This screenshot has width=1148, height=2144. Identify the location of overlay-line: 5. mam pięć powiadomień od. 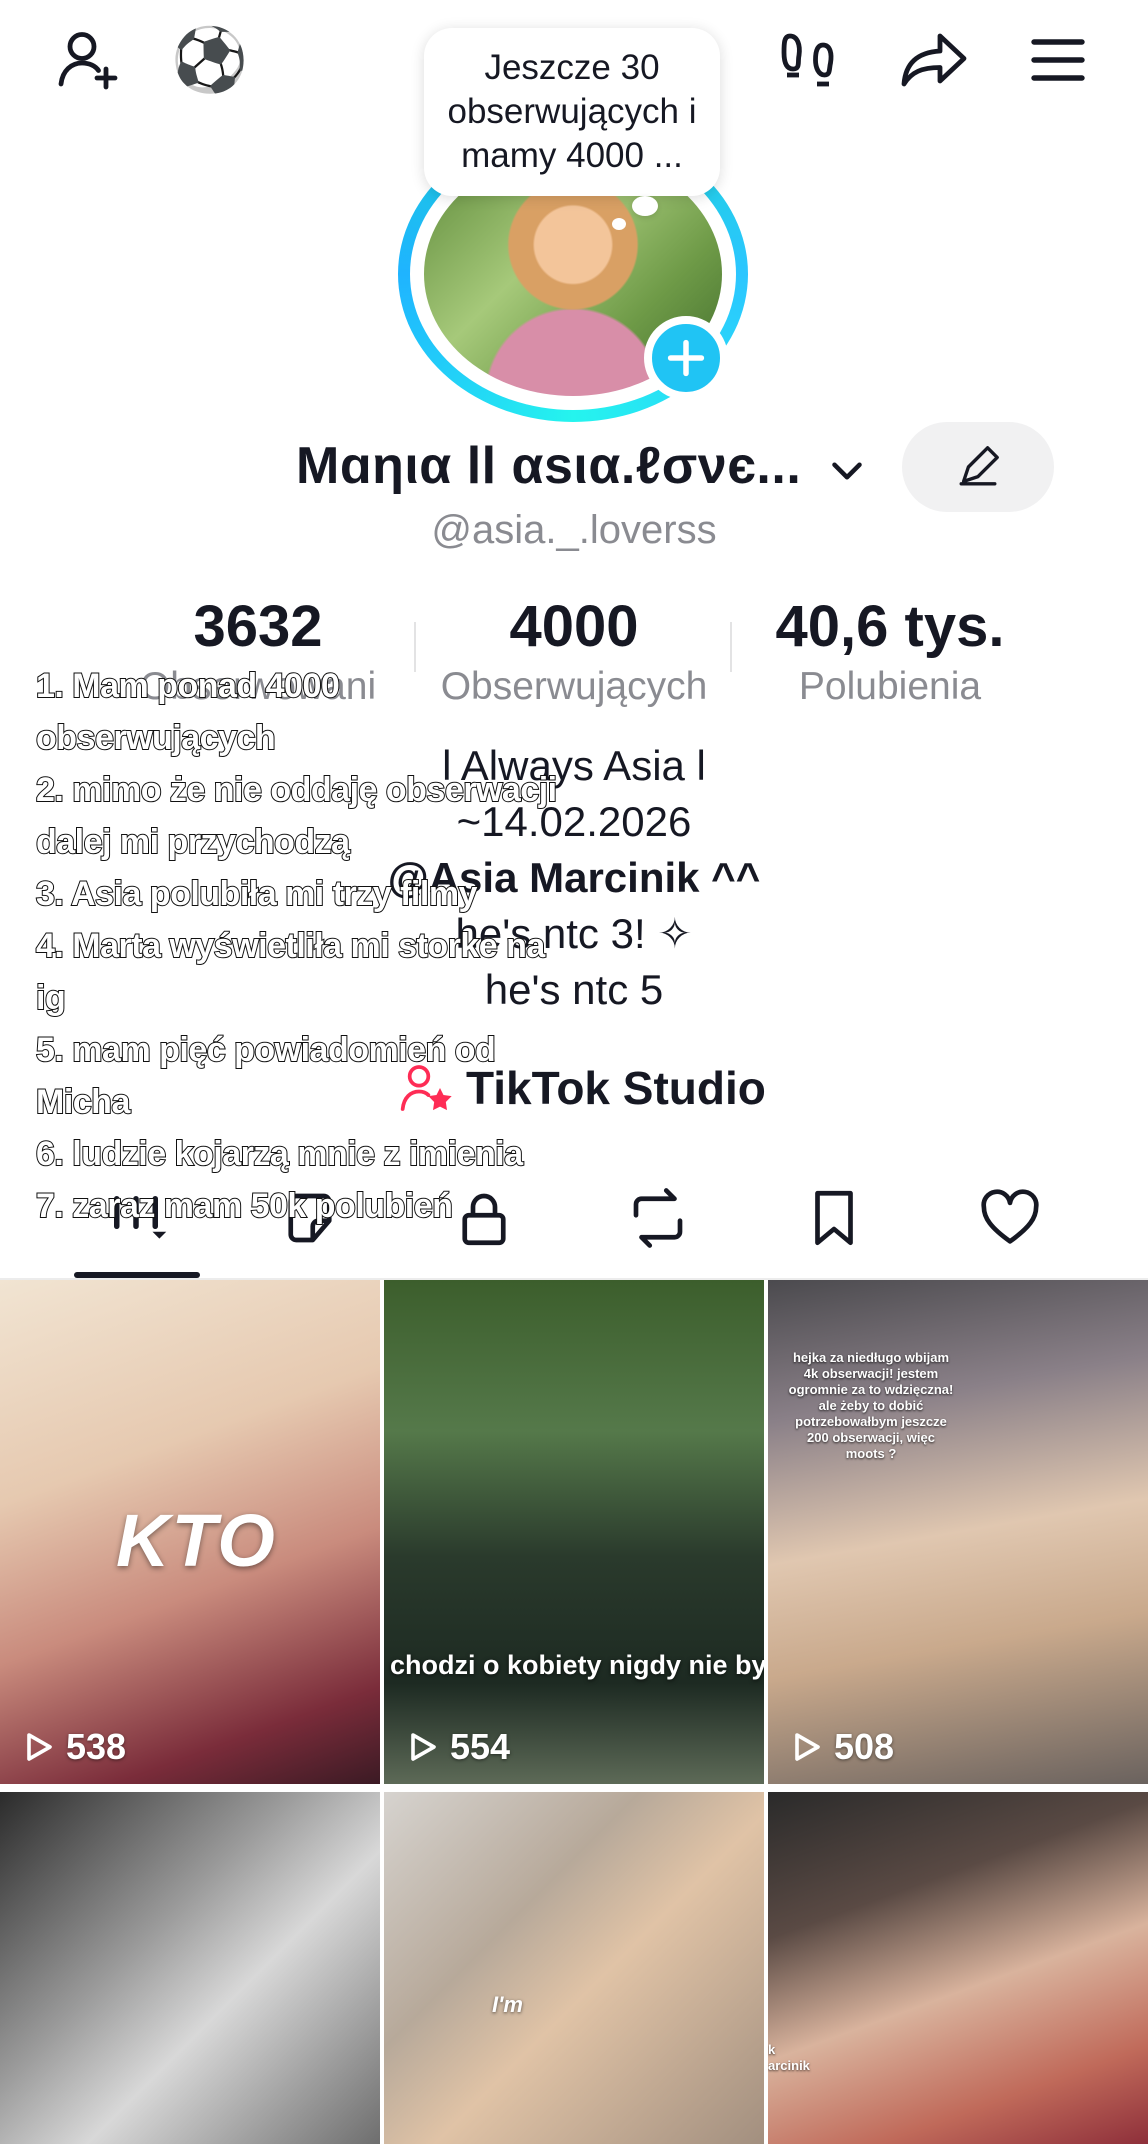
(266, 1050).